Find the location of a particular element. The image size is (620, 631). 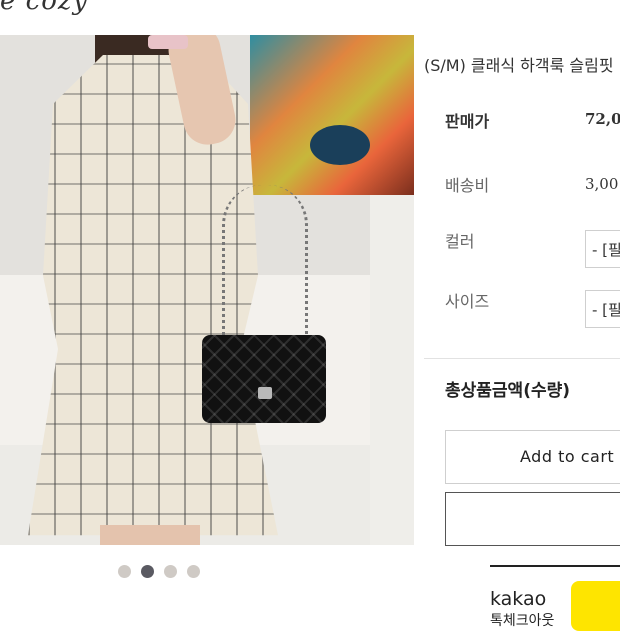

size-label: 사이즈 is located at coordinates (467, 301).